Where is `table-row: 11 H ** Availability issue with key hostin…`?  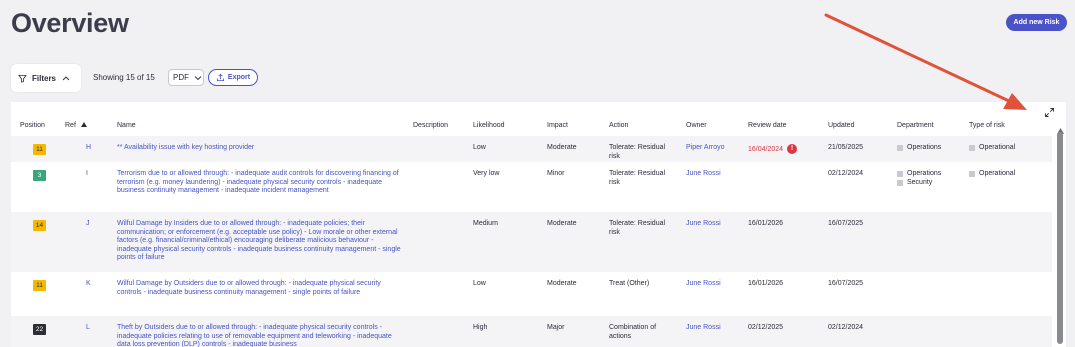
table-row: 11 H ** Availability issue with key hostin… is located at coordinates (531, 149).